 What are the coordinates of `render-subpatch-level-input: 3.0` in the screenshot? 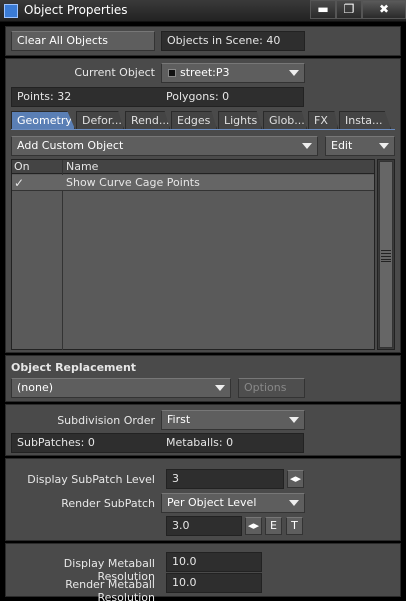 It's located at (204, 526).